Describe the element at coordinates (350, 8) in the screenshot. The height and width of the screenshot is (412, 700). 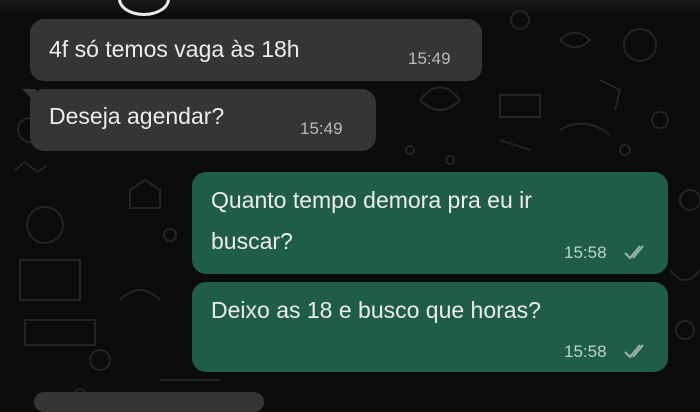
I see `chat-header-edge` at that location.